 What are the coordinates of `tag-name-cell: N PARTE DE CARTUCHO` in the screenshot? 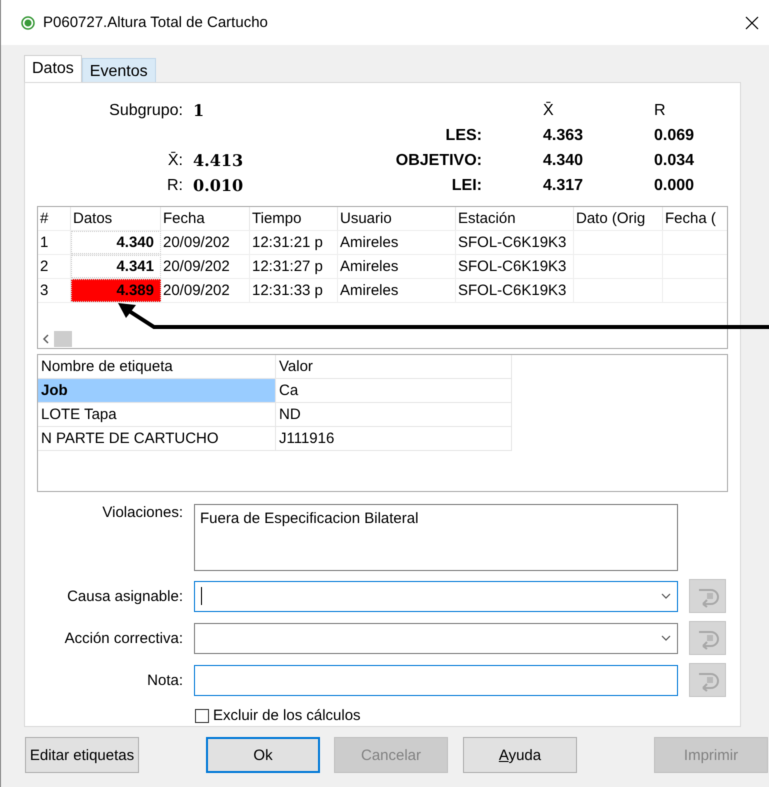 It's located at (157, 439).